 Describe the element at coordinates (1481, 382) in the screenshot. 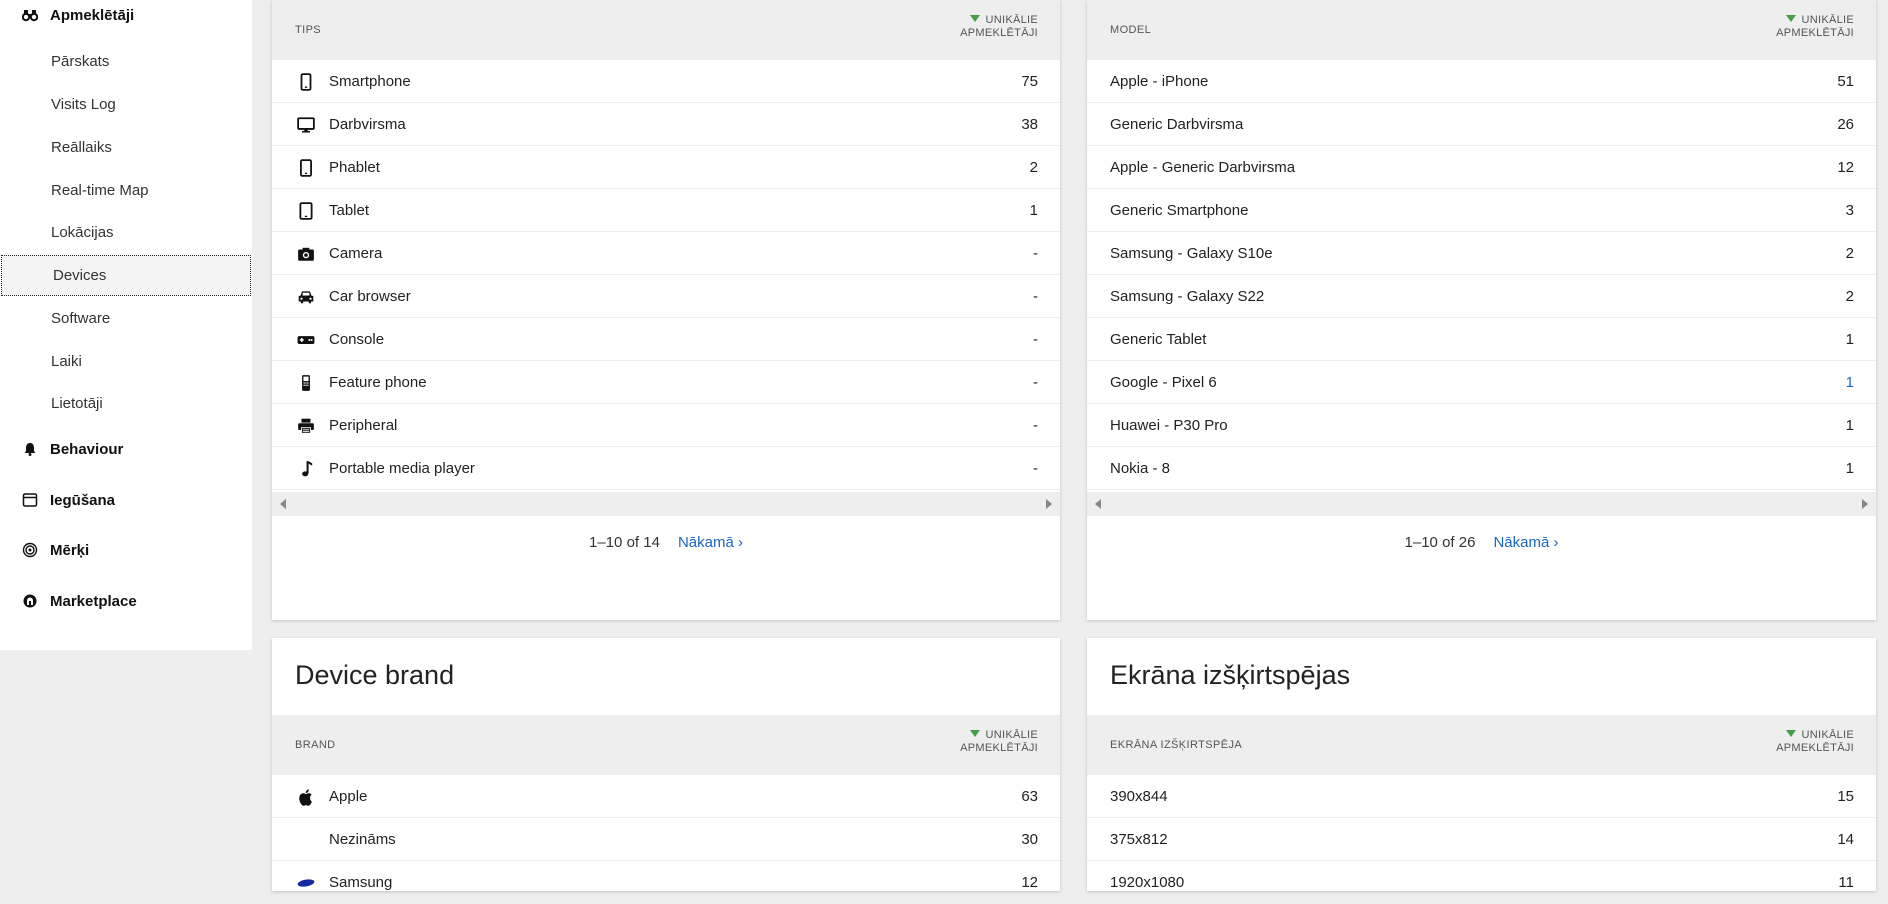

I see `table-row: Google - Pixel 6 1` at that location.